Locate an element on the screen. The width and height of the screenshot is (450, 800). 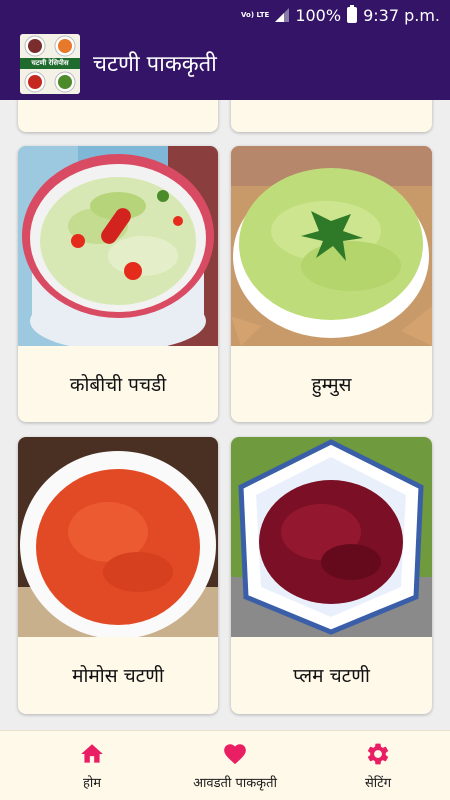
nav-settings-label: सेटिंग is located at coordinates (378, 783).